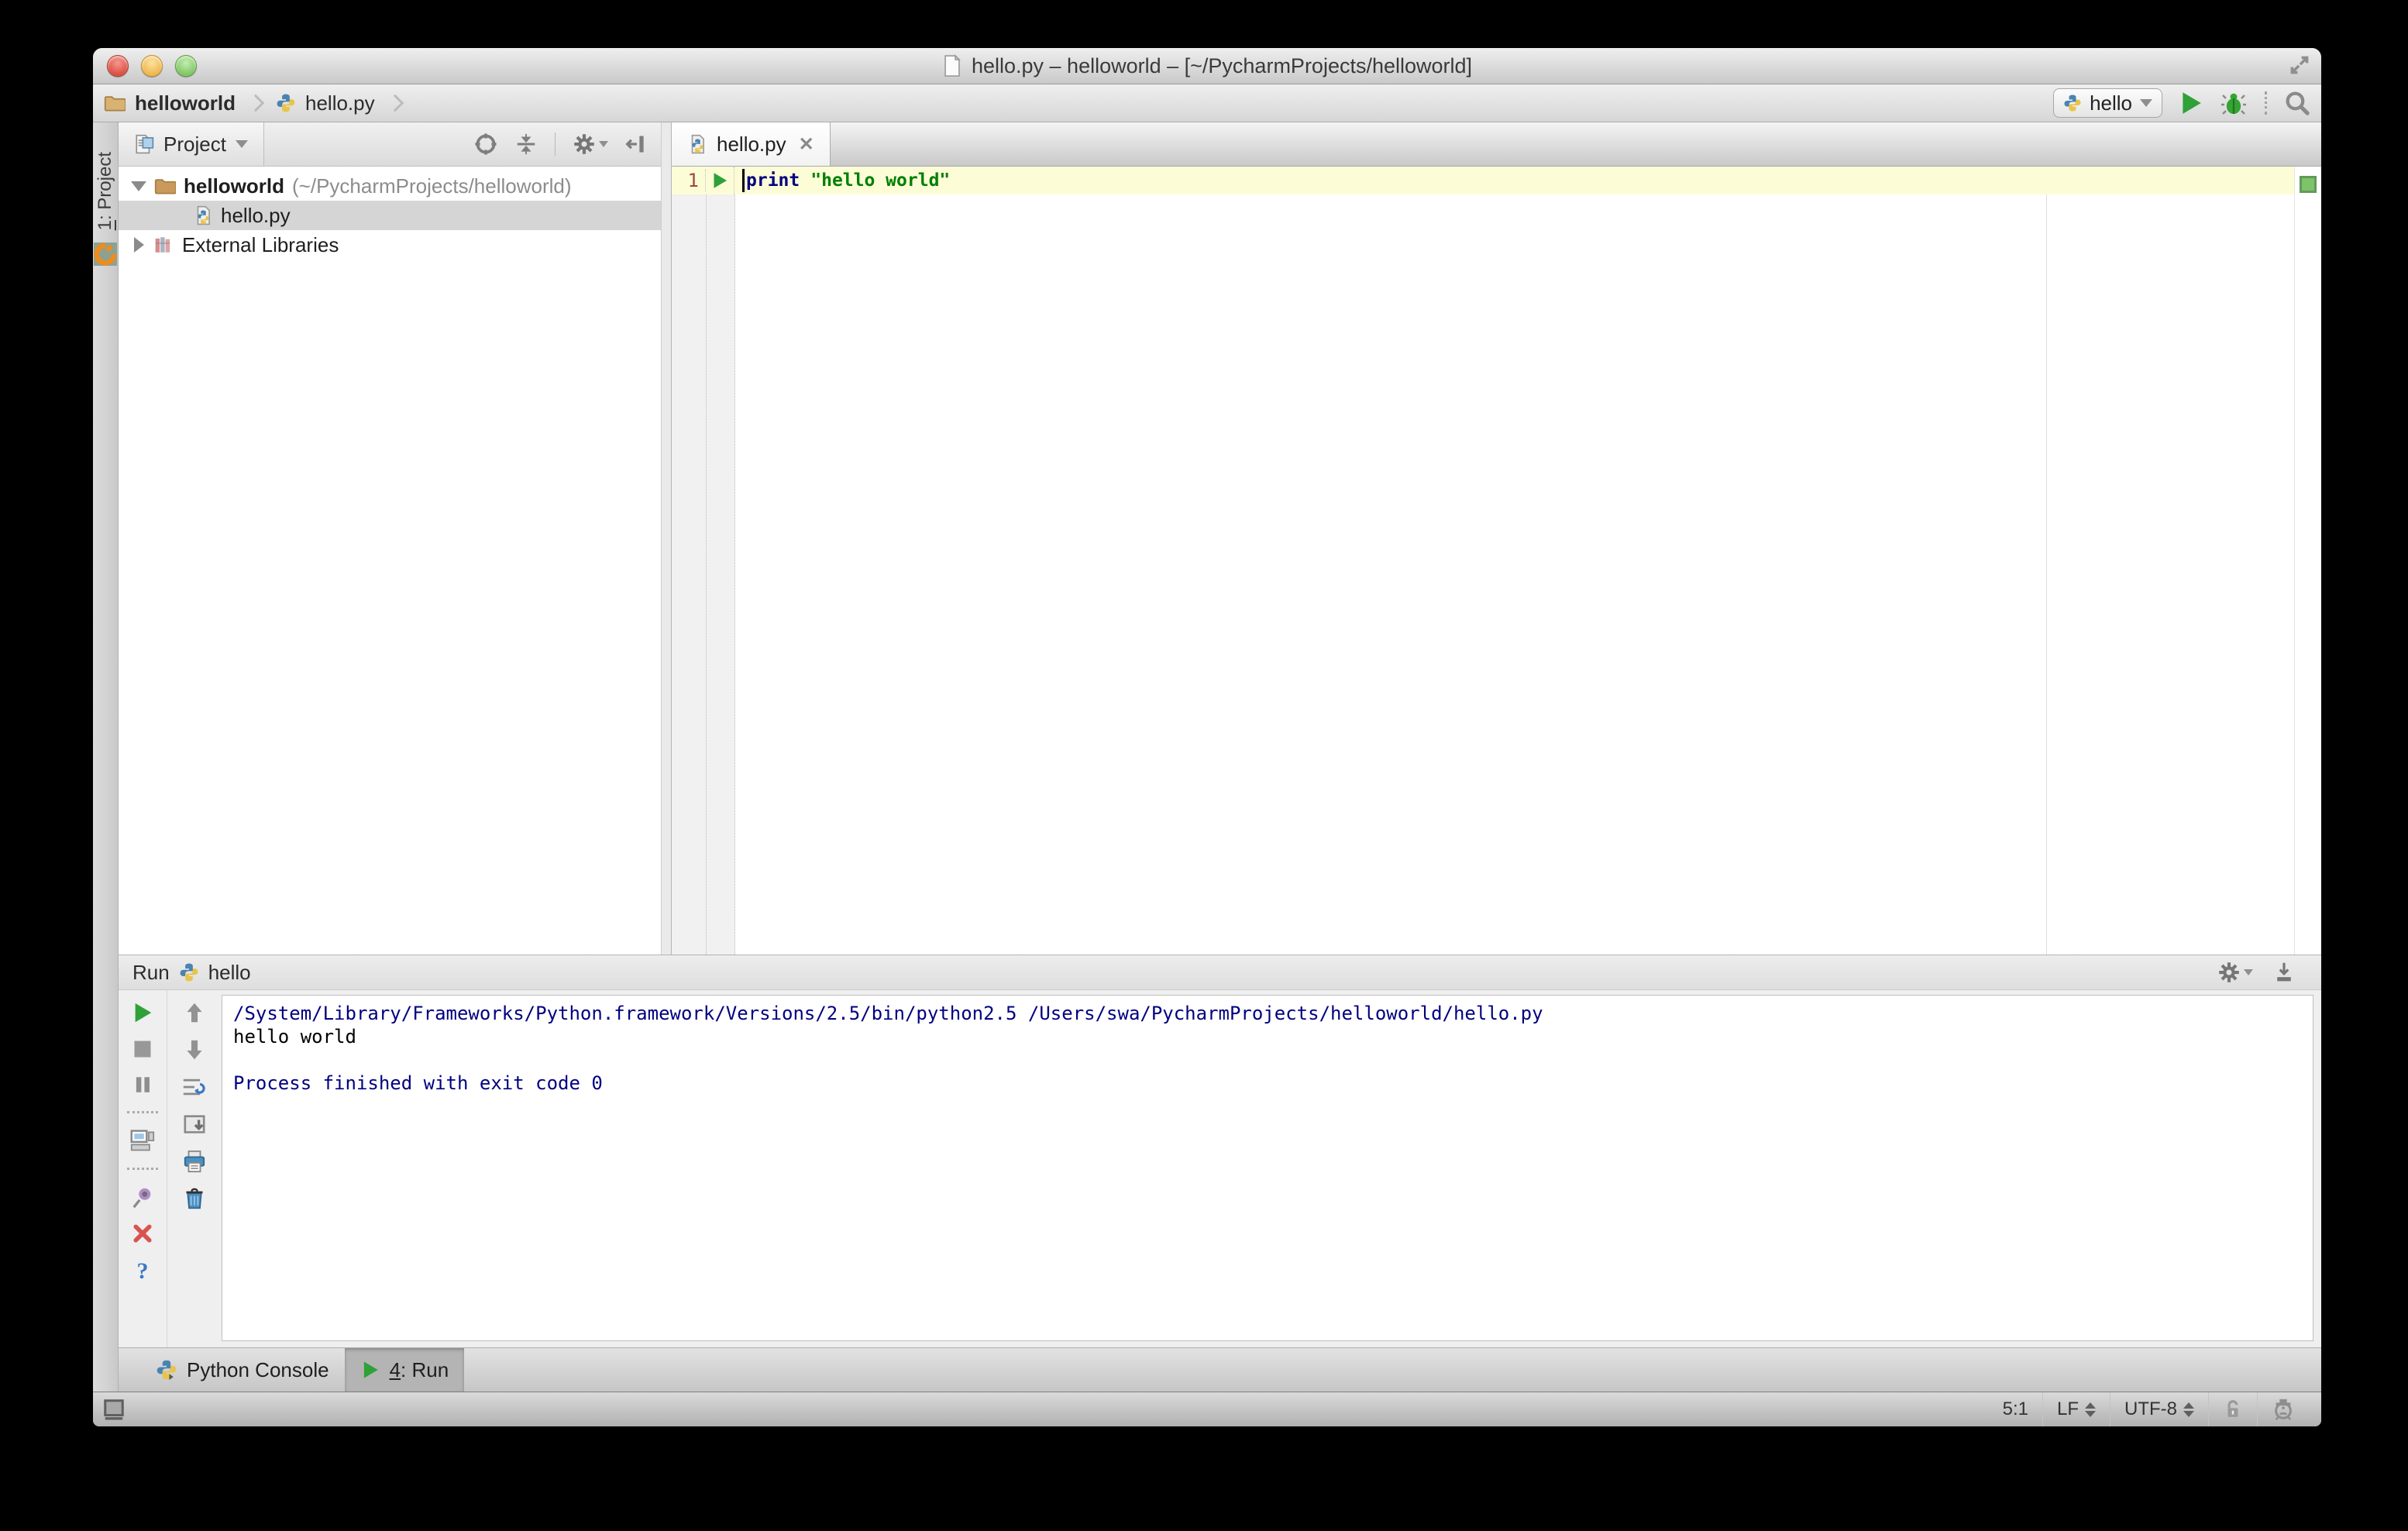 This screenshot has width=2408, height=1531. I want to click on pause-icon, so click(142, 1085).